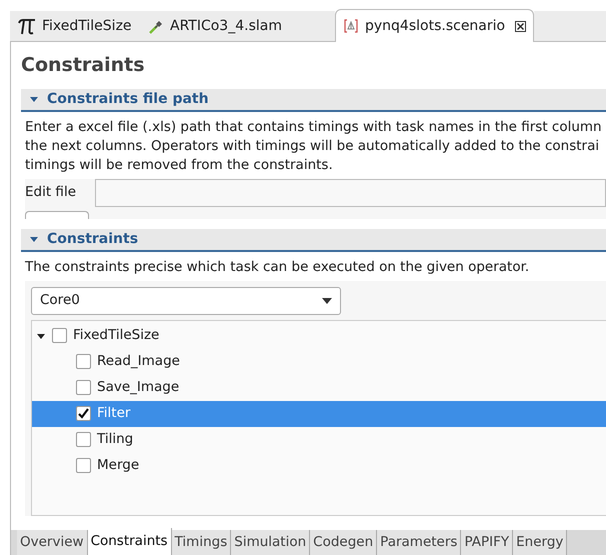 This screenshot has height=555, width=606. Describe the element at coordinates (540, 542) in the screenshot. I see `page-tab: Energy` at that location.